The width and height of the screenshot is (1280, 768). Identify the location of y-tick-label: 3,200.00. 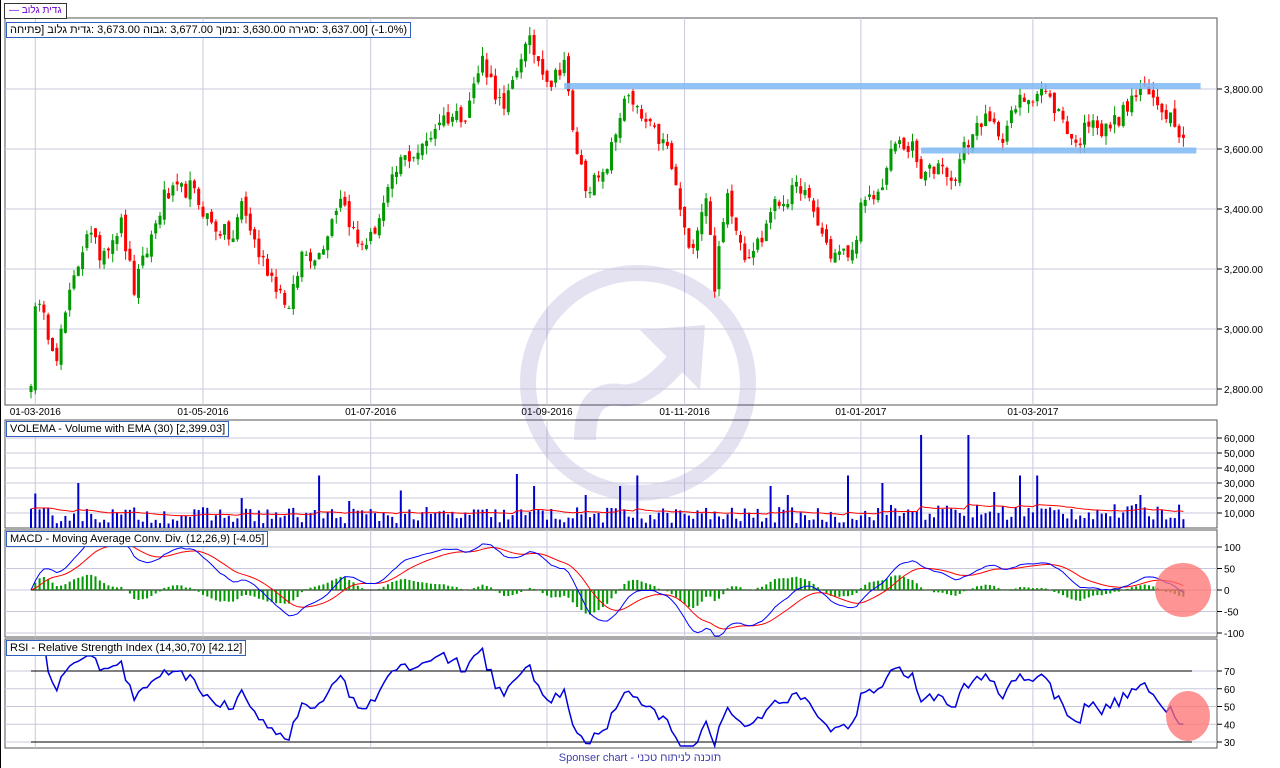
(1243, 270).